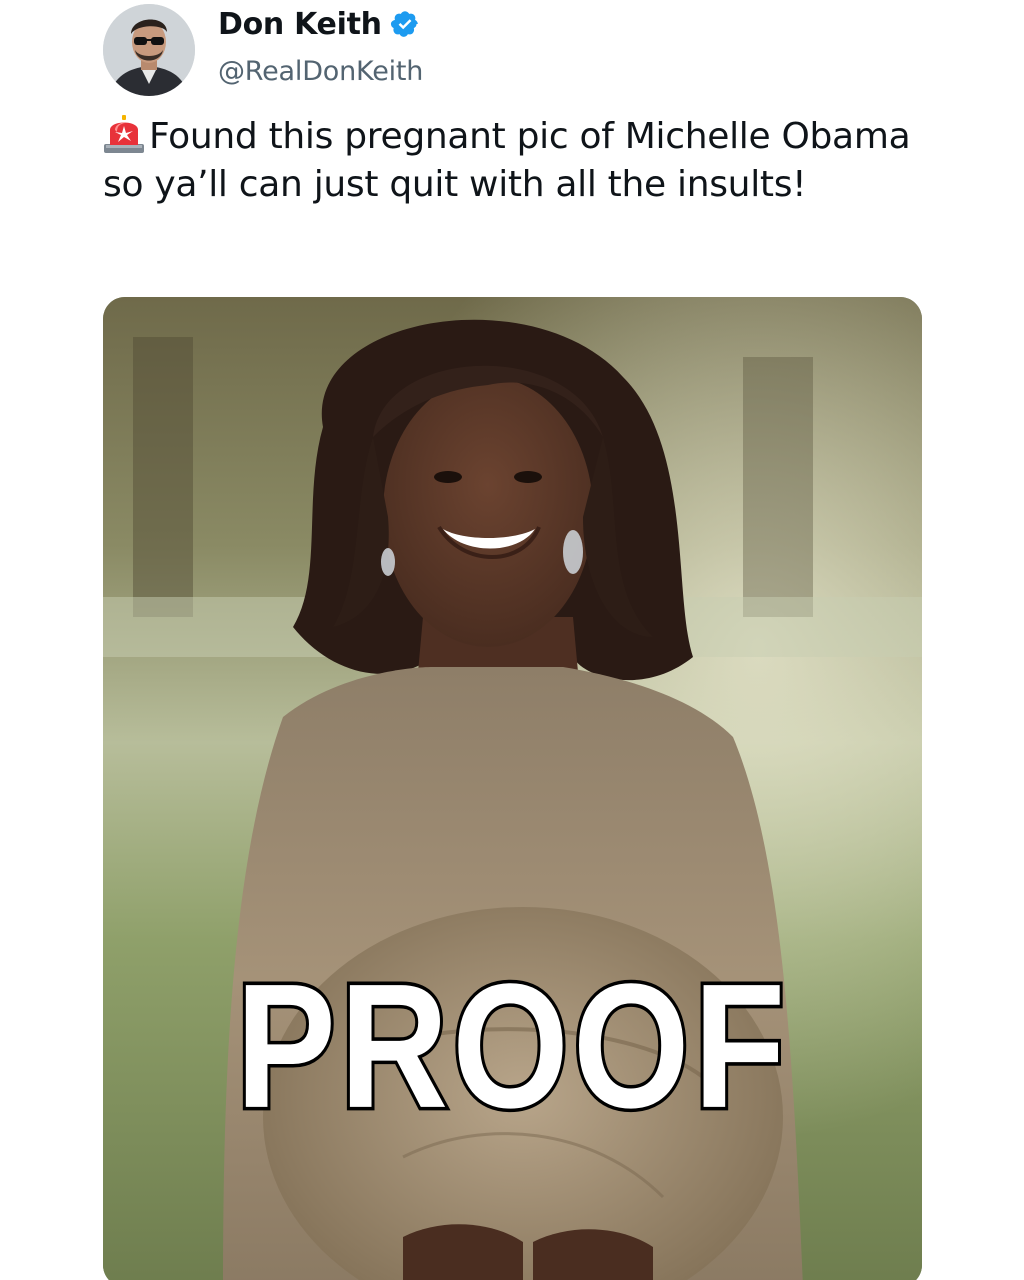 This screenshot has width=1024, height=1280. Describe the element at coordinates (149, 50) in the screenshot. I see `avatar` at that location.